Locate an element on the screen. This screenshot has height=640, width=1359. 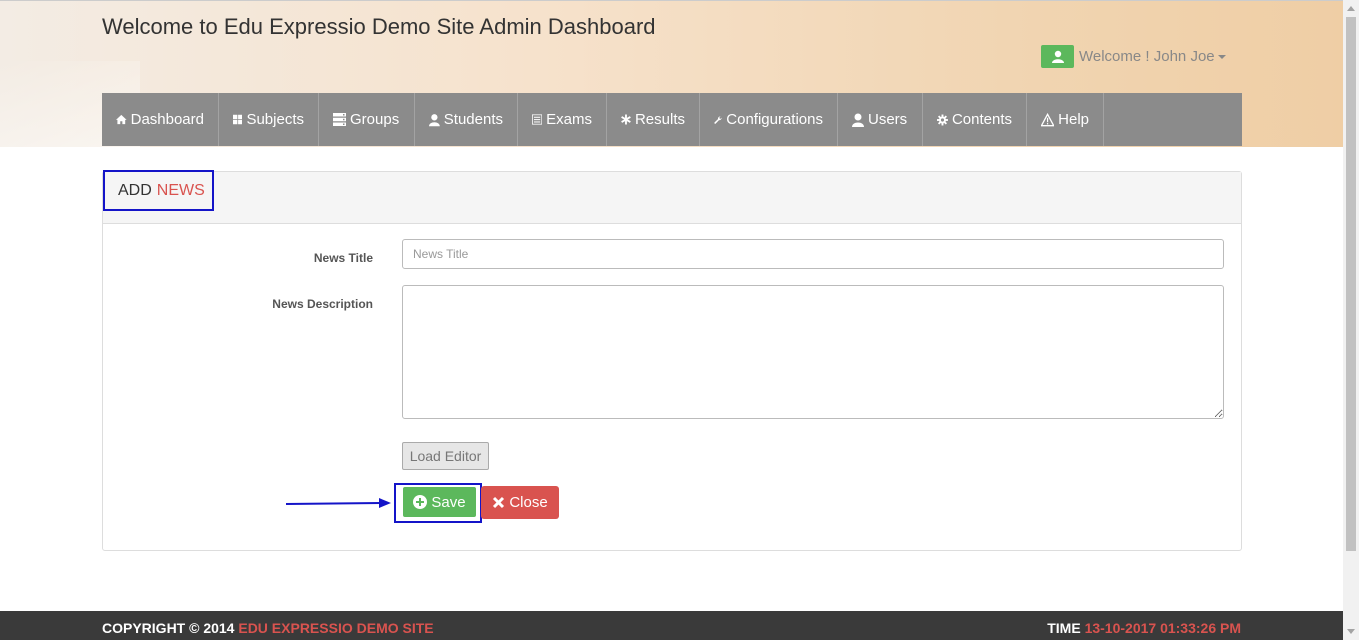
nav-item-help: Help is located at coordinates (1065, 119).